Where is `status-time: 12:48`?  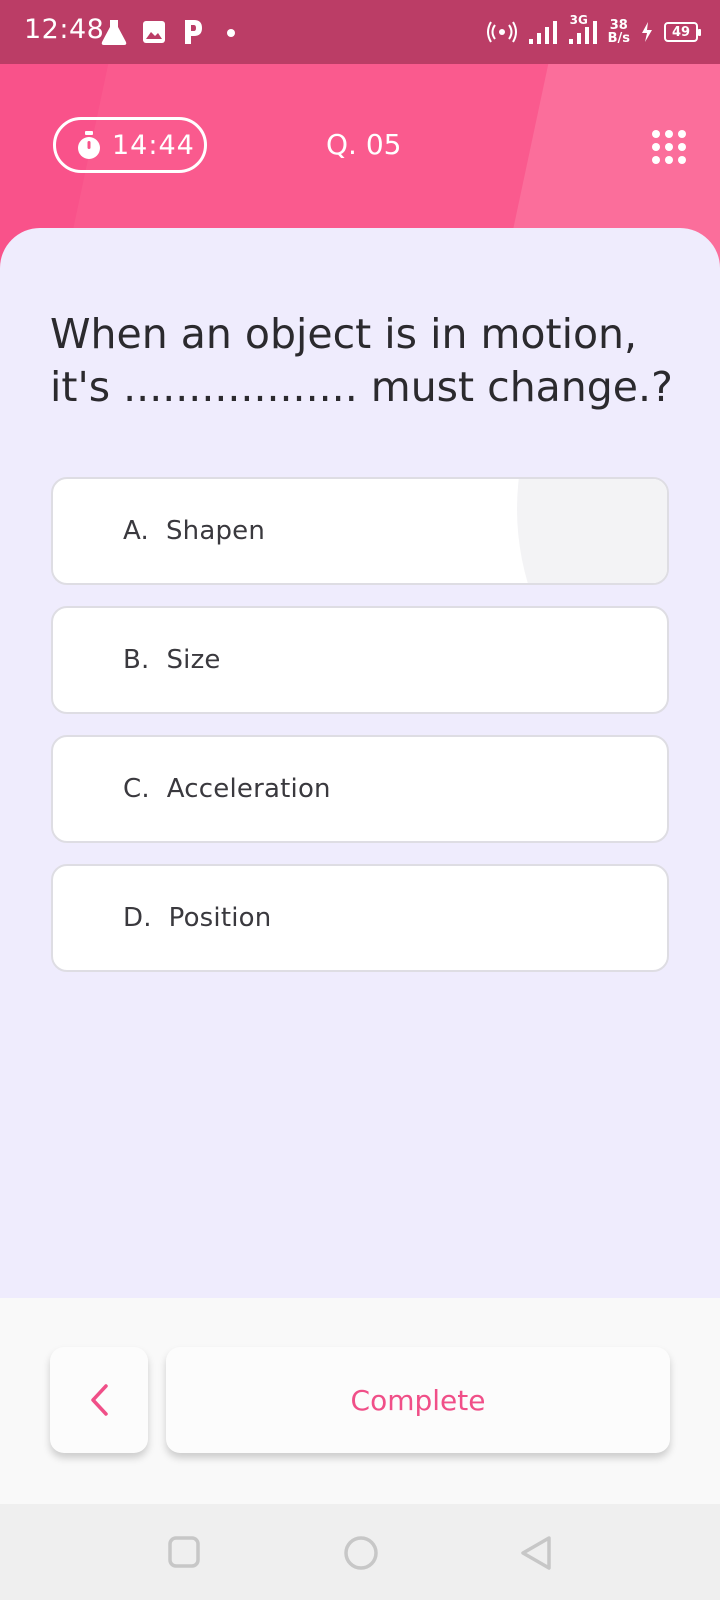
status-time: 12:48 is located at coordinates (64, 29).